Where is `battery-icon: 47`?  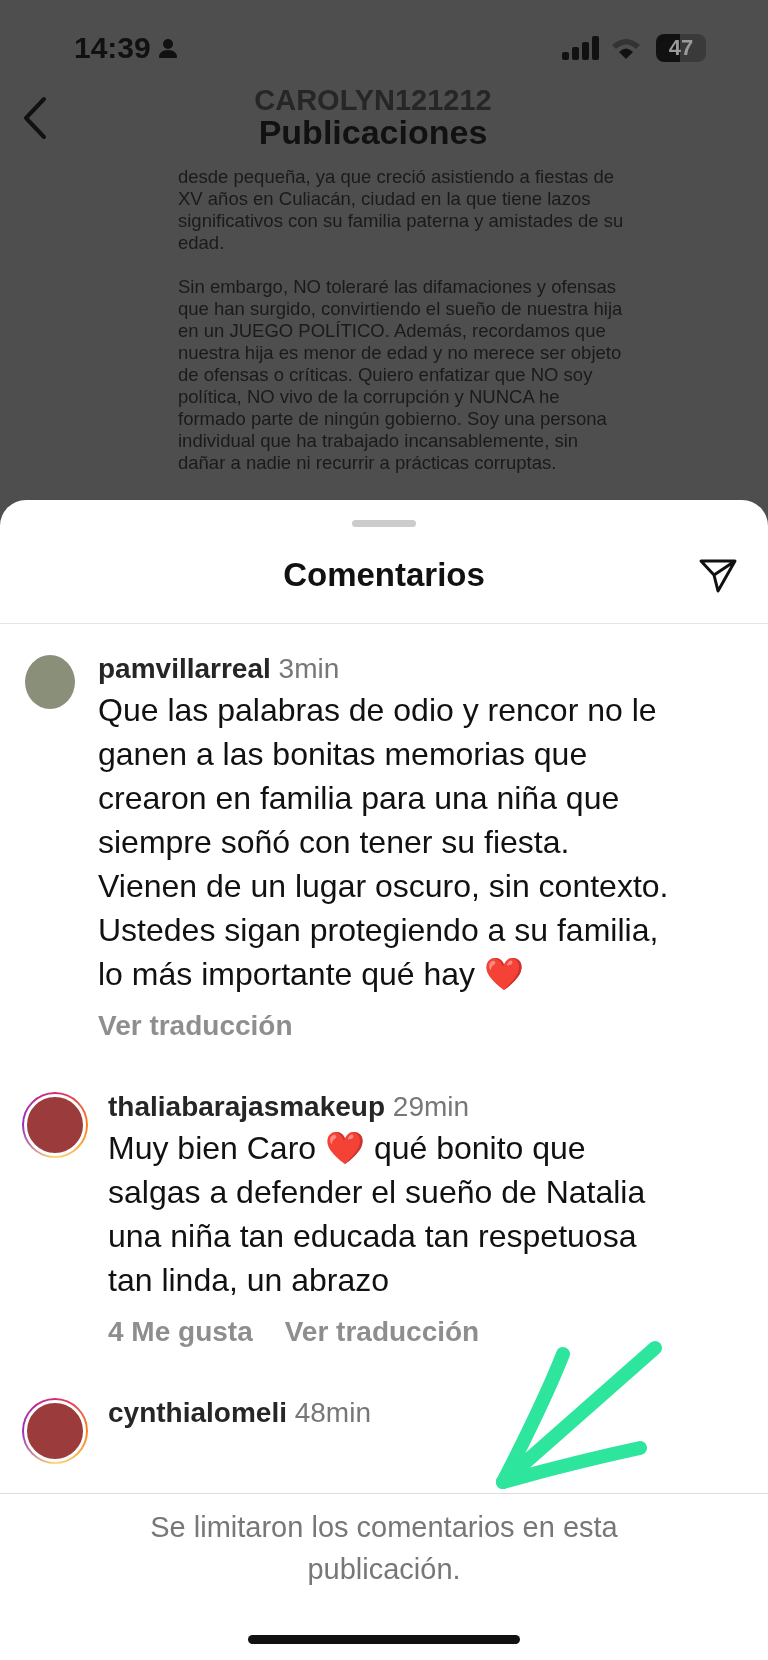
battery-icon: 47 is located at coordinates (681, 48).